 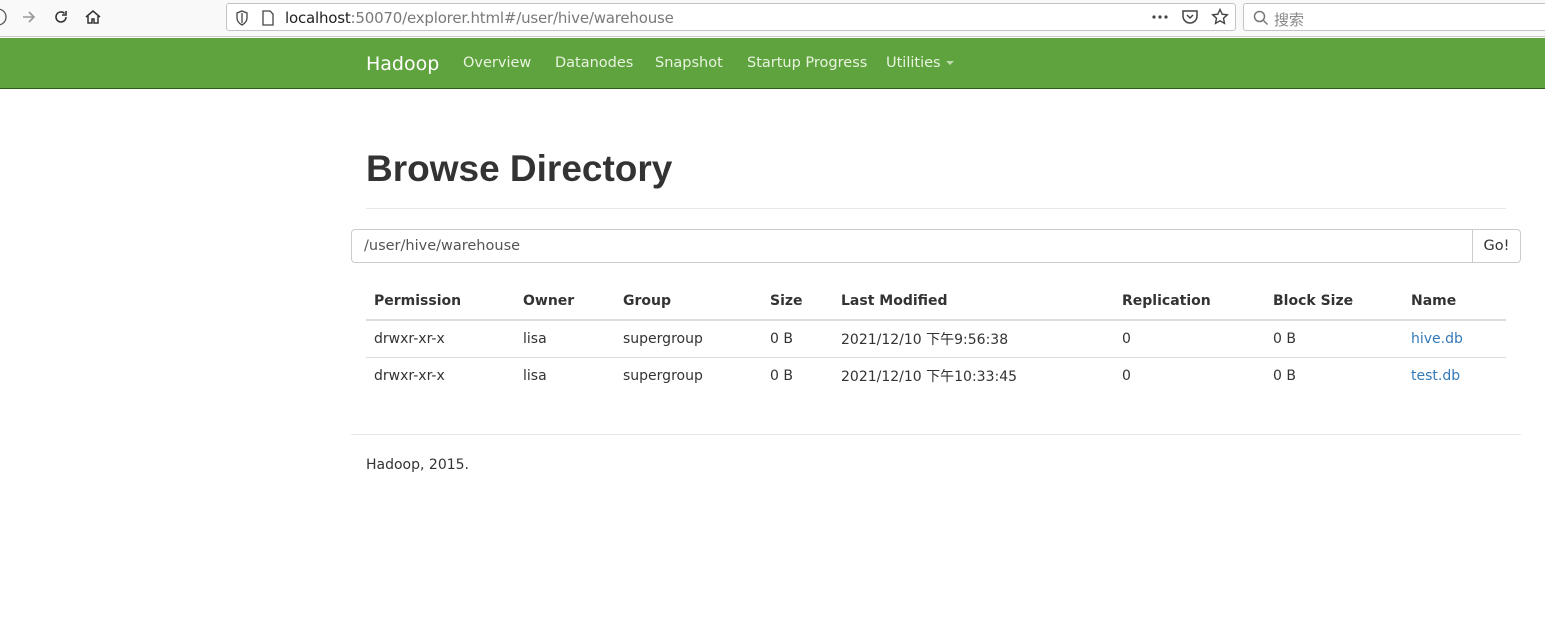 What do you see at coordinates (973, 302) in the screenshot?
I see `column-header: Last Modified` at bounding box center [973, 302].